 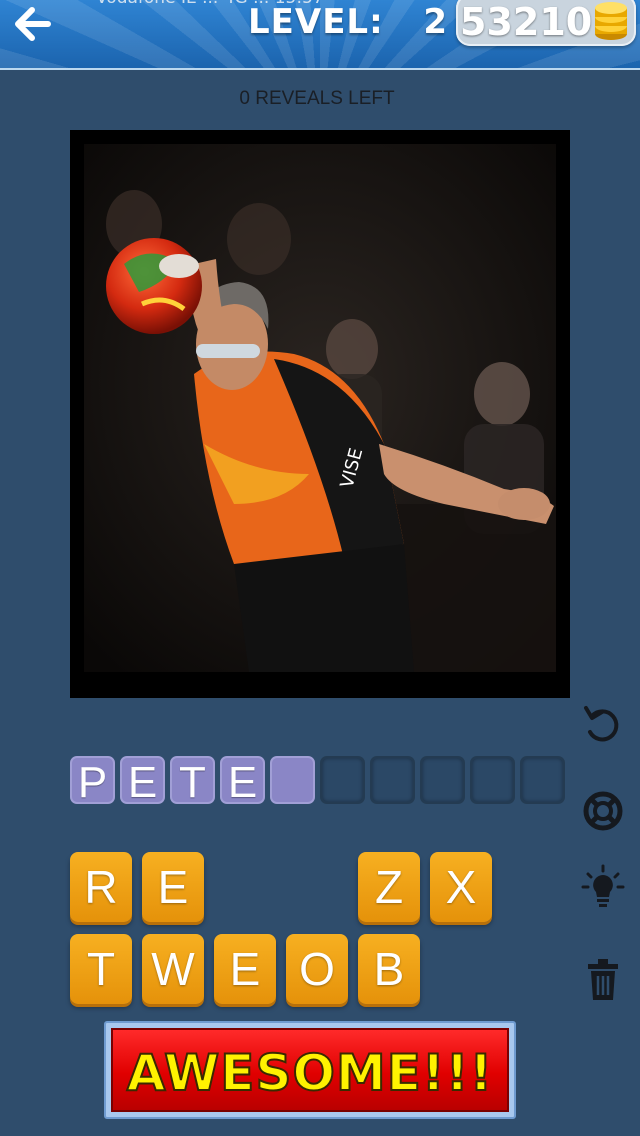 What do you see at coordinates (173, 969) in the screenshot?
I see `letter-tile: W` at bounding box center [173, 969].